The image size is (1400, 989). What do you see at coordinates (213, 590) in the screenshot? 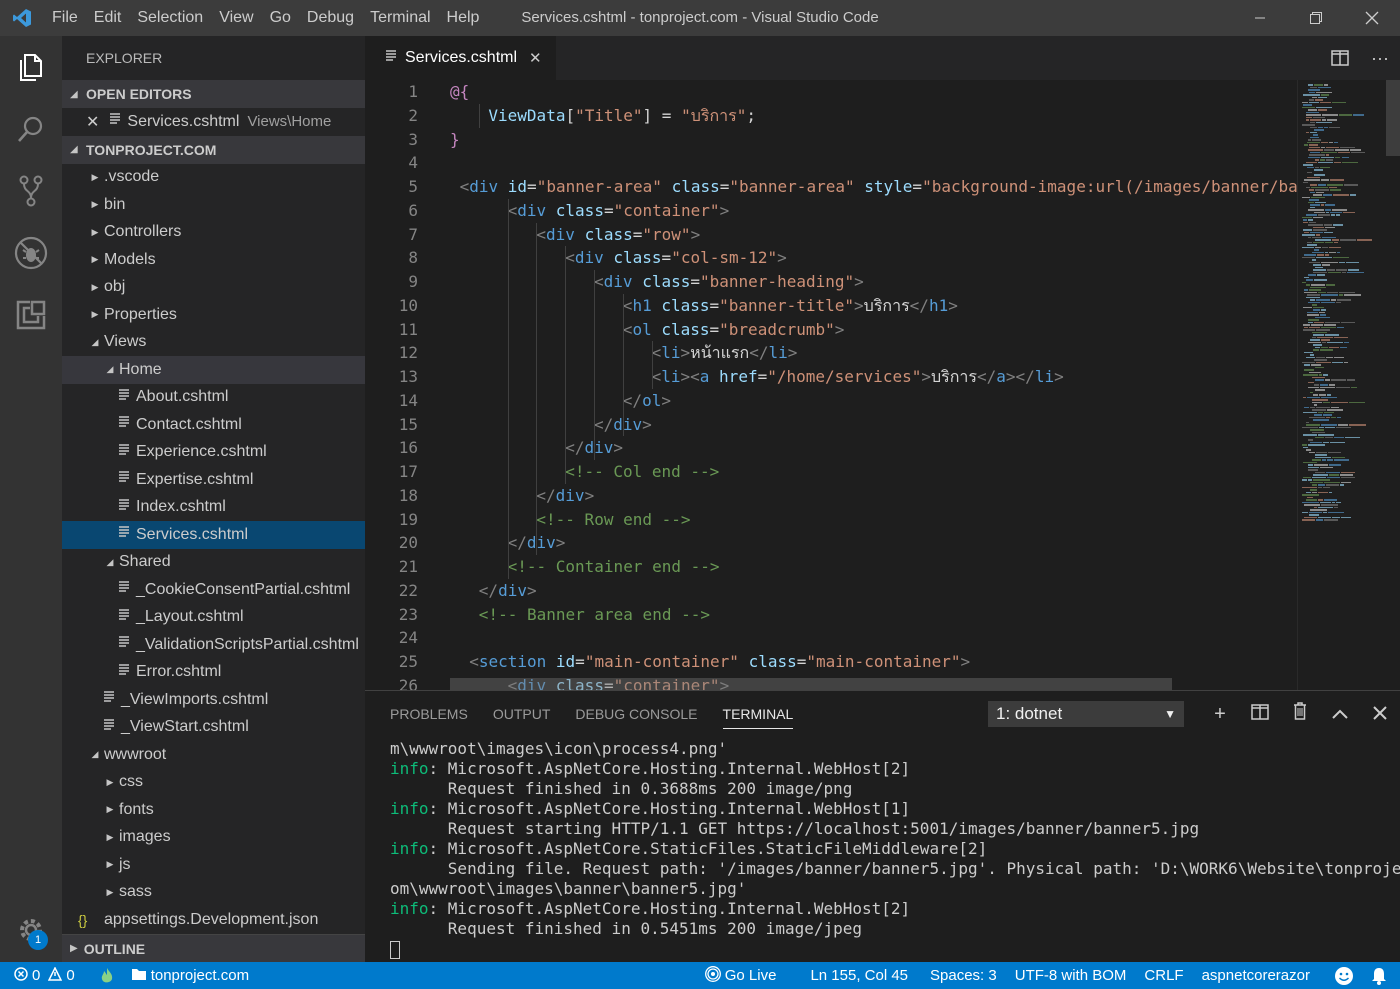
I see `tree-file: _CookieConsentPartial.cshtml` at bounding box center [213, 590].